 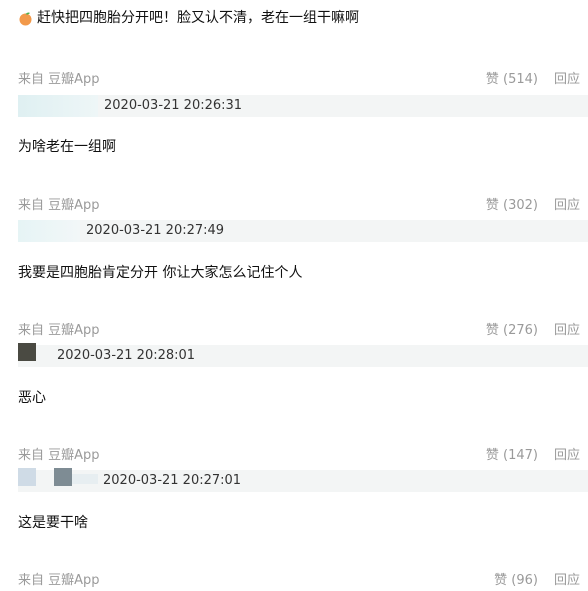 What do you see at coordinates (172, 480) in the screenshot?
I see `comment-timestamp: 2020-03-21 20:27:01` at bounding box center [172, 480].